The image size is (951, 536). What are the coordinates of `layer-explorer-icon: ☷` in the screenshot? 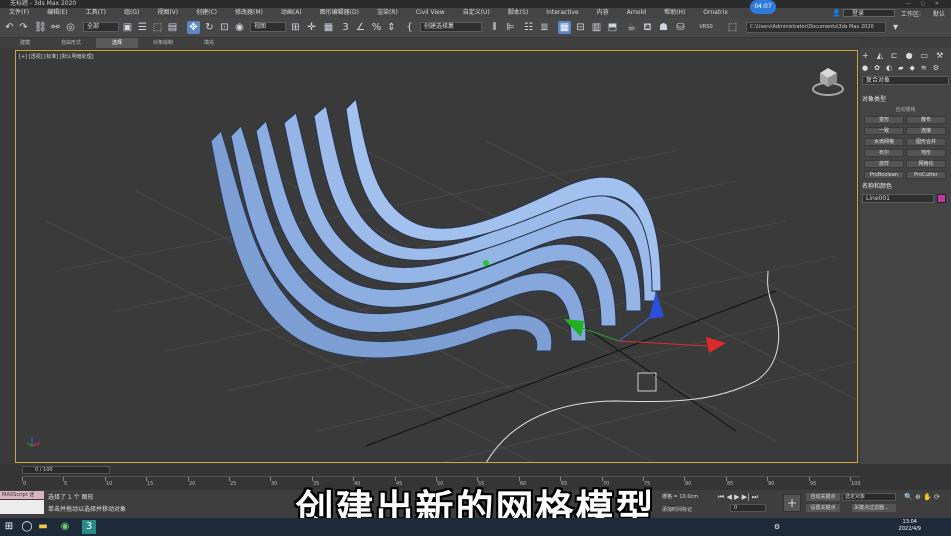 It's located at (528, 27).